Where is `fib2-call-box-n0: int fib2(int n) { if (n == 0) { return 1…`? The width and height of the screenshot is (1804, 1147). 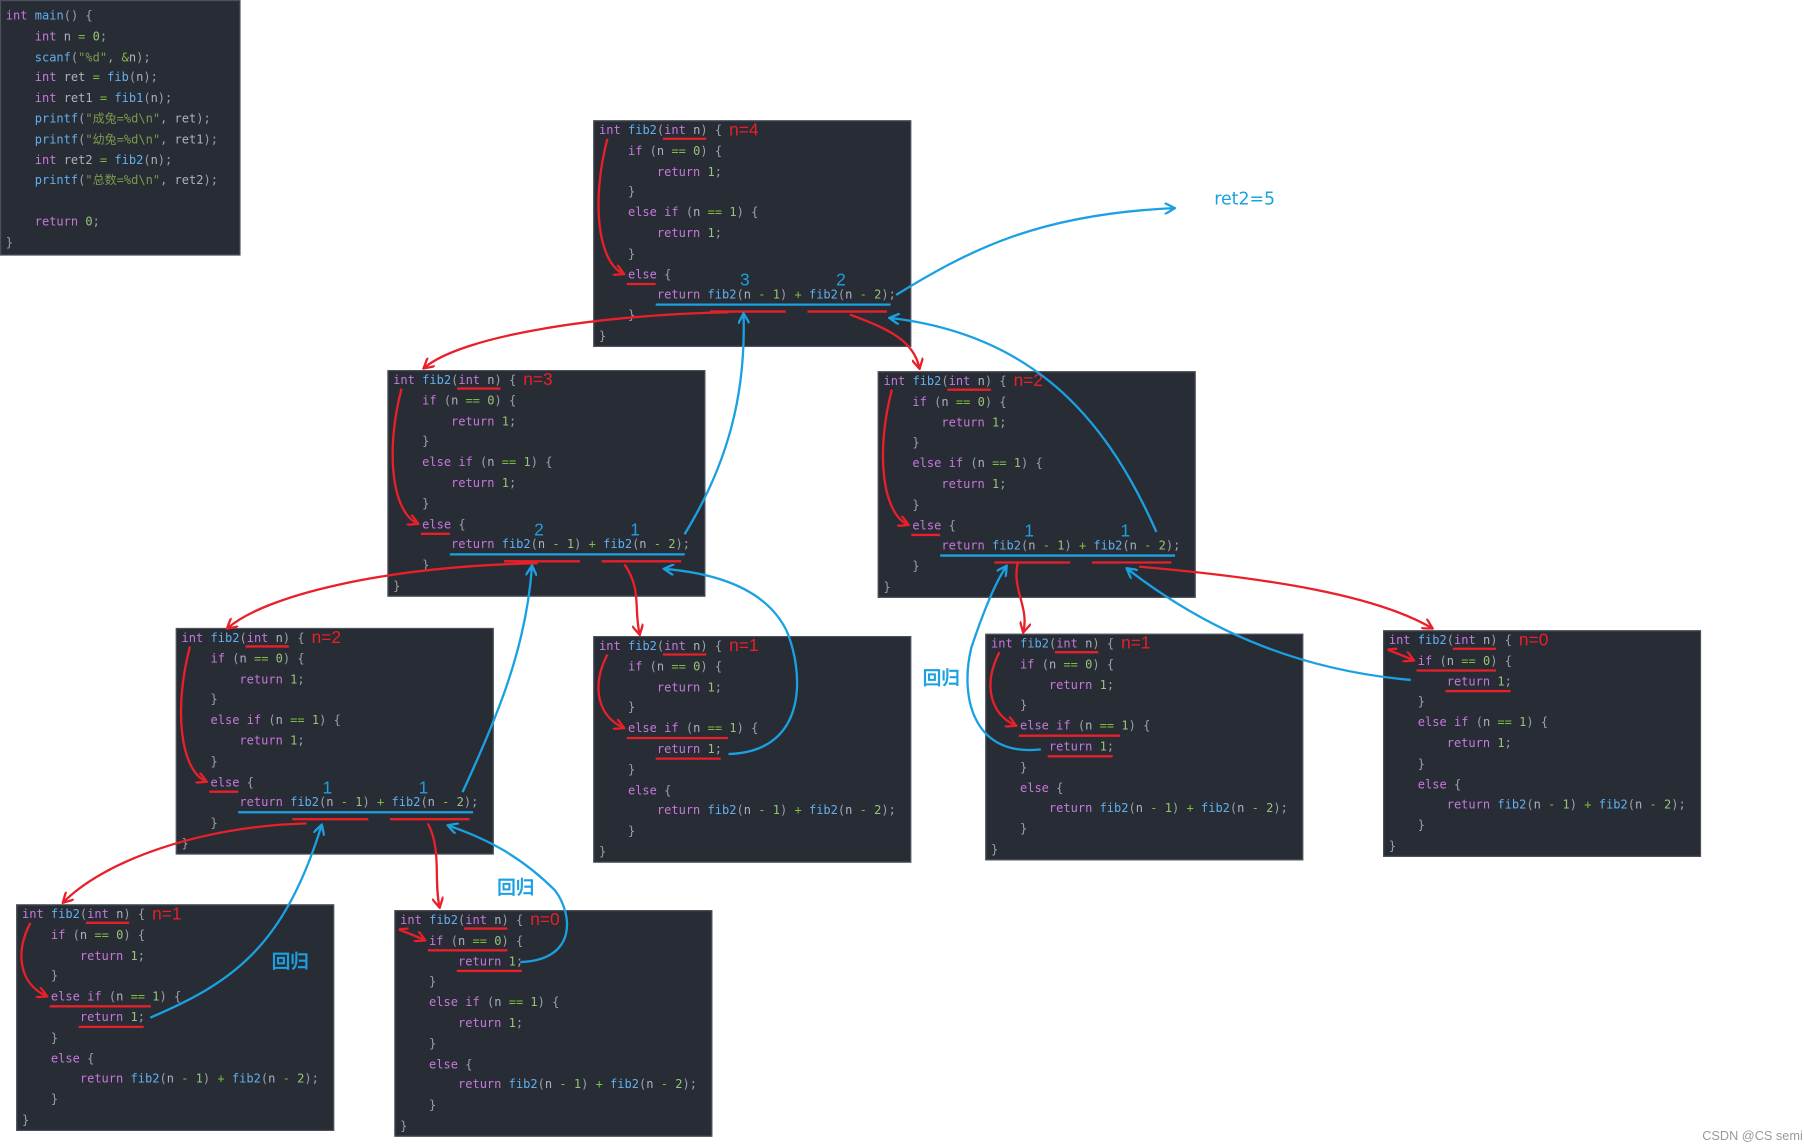 fib2-call-box-n0: int fib2(int n) { if (n == 0) { return 1… is located at coordinates (1542, 743).